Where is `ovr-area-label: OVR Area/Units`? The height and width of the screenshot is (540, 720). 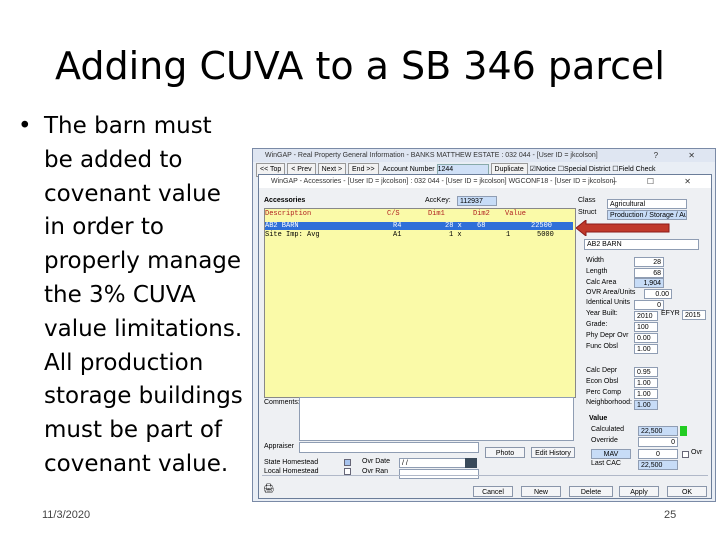
ovr-area-label: OVR Area/Units is located at coordinates (611, 292).